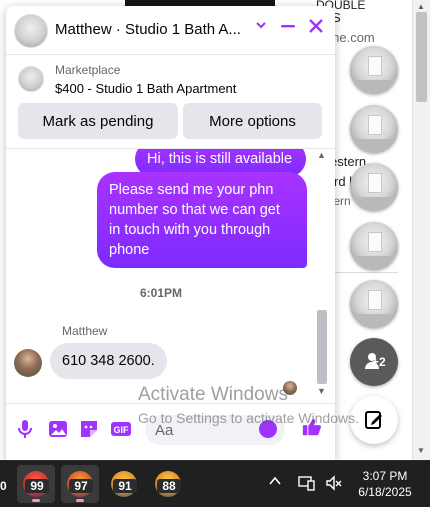  What do you see at coordinates (290, 388) in the screenshot?
I see `seen-indicator-avatar` at bounding box center [290, 388].